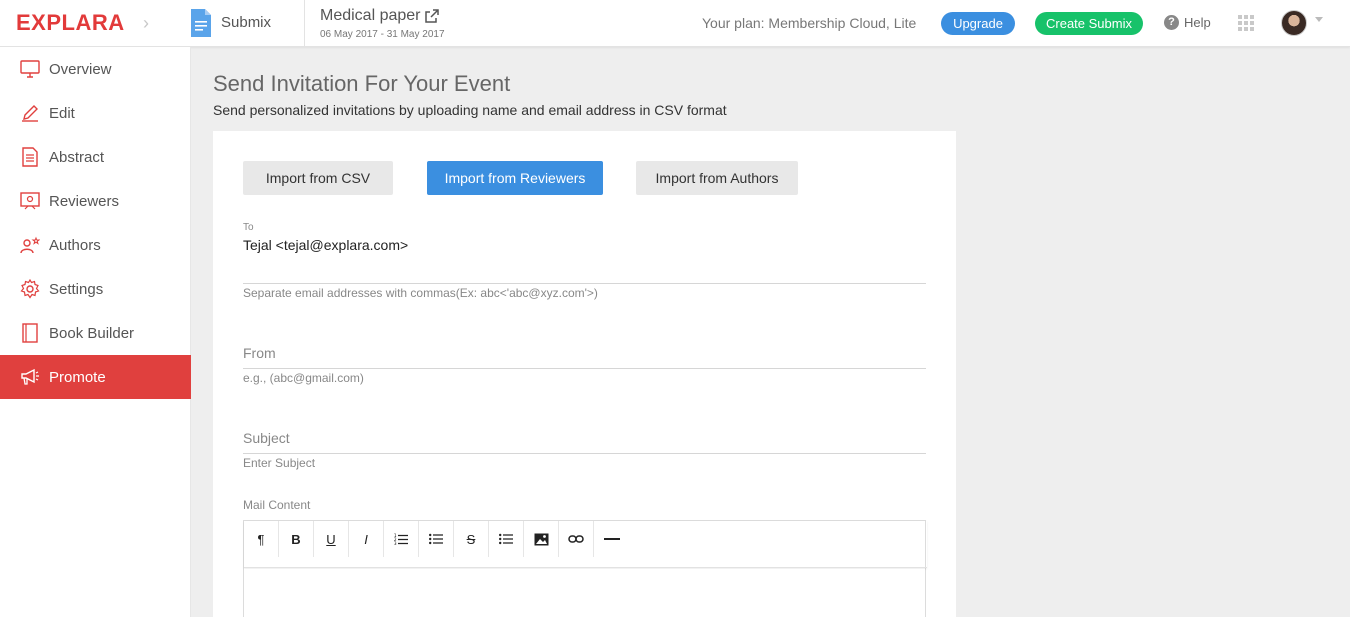 Image resolution: width=1350 pixels, height=617 pixels. What do you see at coordinates (978, 23) in the screenshot?
I see `upgrade-button: Upgrade` at bounding box center [978, 23].